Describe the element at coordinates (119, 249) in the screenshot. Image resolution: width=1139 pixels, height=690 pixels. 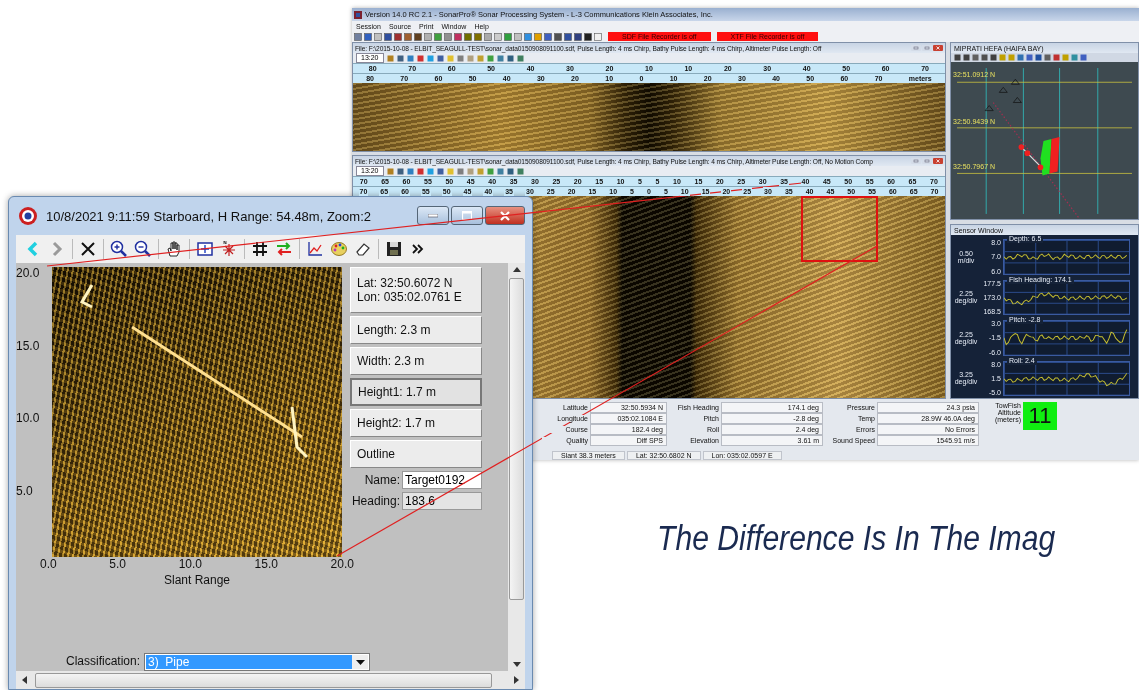
I see `zoom-in-icon` at that location.